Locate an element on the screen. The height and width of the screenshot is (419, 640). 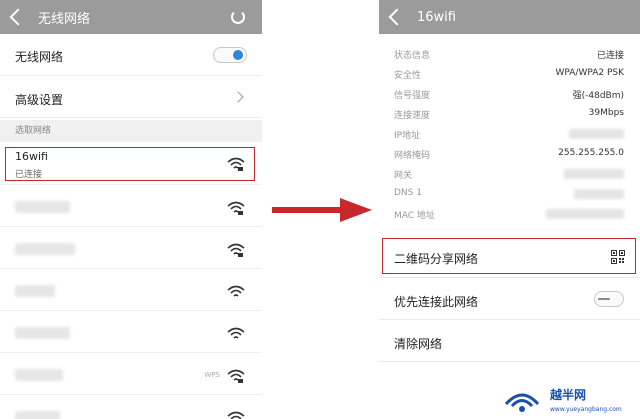
info-row: DNS 1 is located at coordinates (509, 194).